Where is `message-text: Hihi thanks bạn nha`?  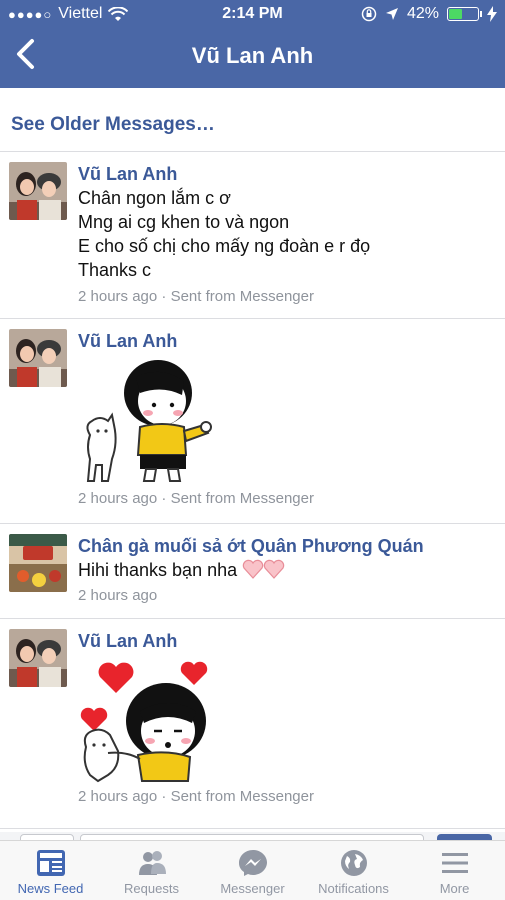 message-text: Hihi thanks bạn nha is located at coordinates (286, 570).